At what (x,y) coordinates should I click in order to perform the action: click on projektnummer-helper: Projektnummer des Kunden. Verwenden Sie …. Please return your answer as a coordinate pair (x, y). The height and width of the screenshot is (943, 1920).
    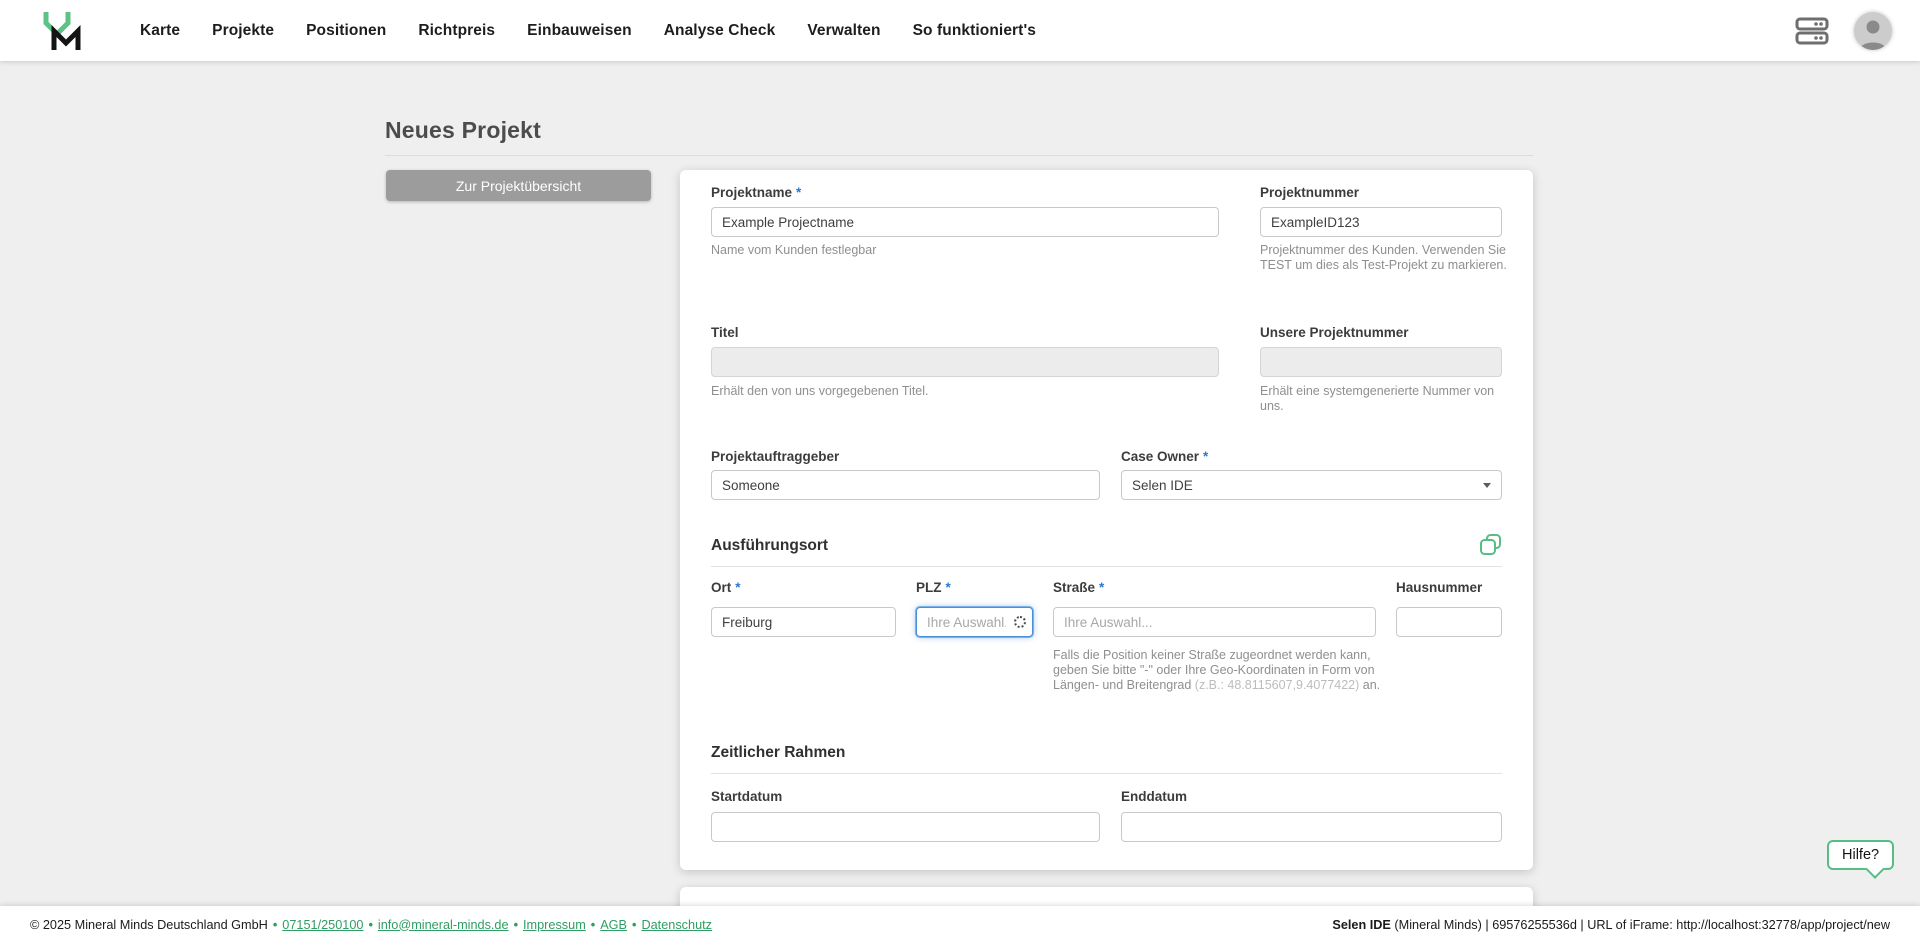
    Looking at the image, I should click on (1383, 257).